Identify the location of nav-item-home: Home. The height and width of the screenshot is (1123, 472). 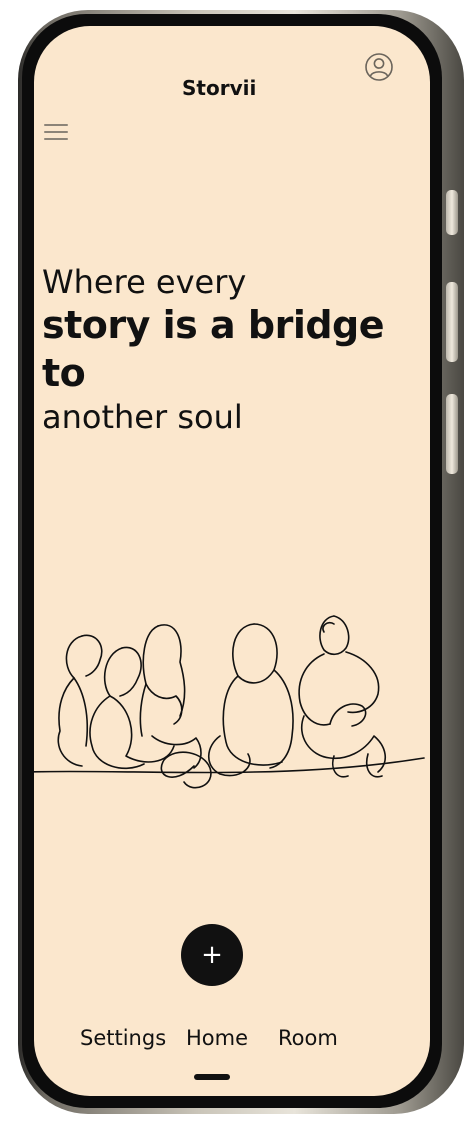
(217, 1038).